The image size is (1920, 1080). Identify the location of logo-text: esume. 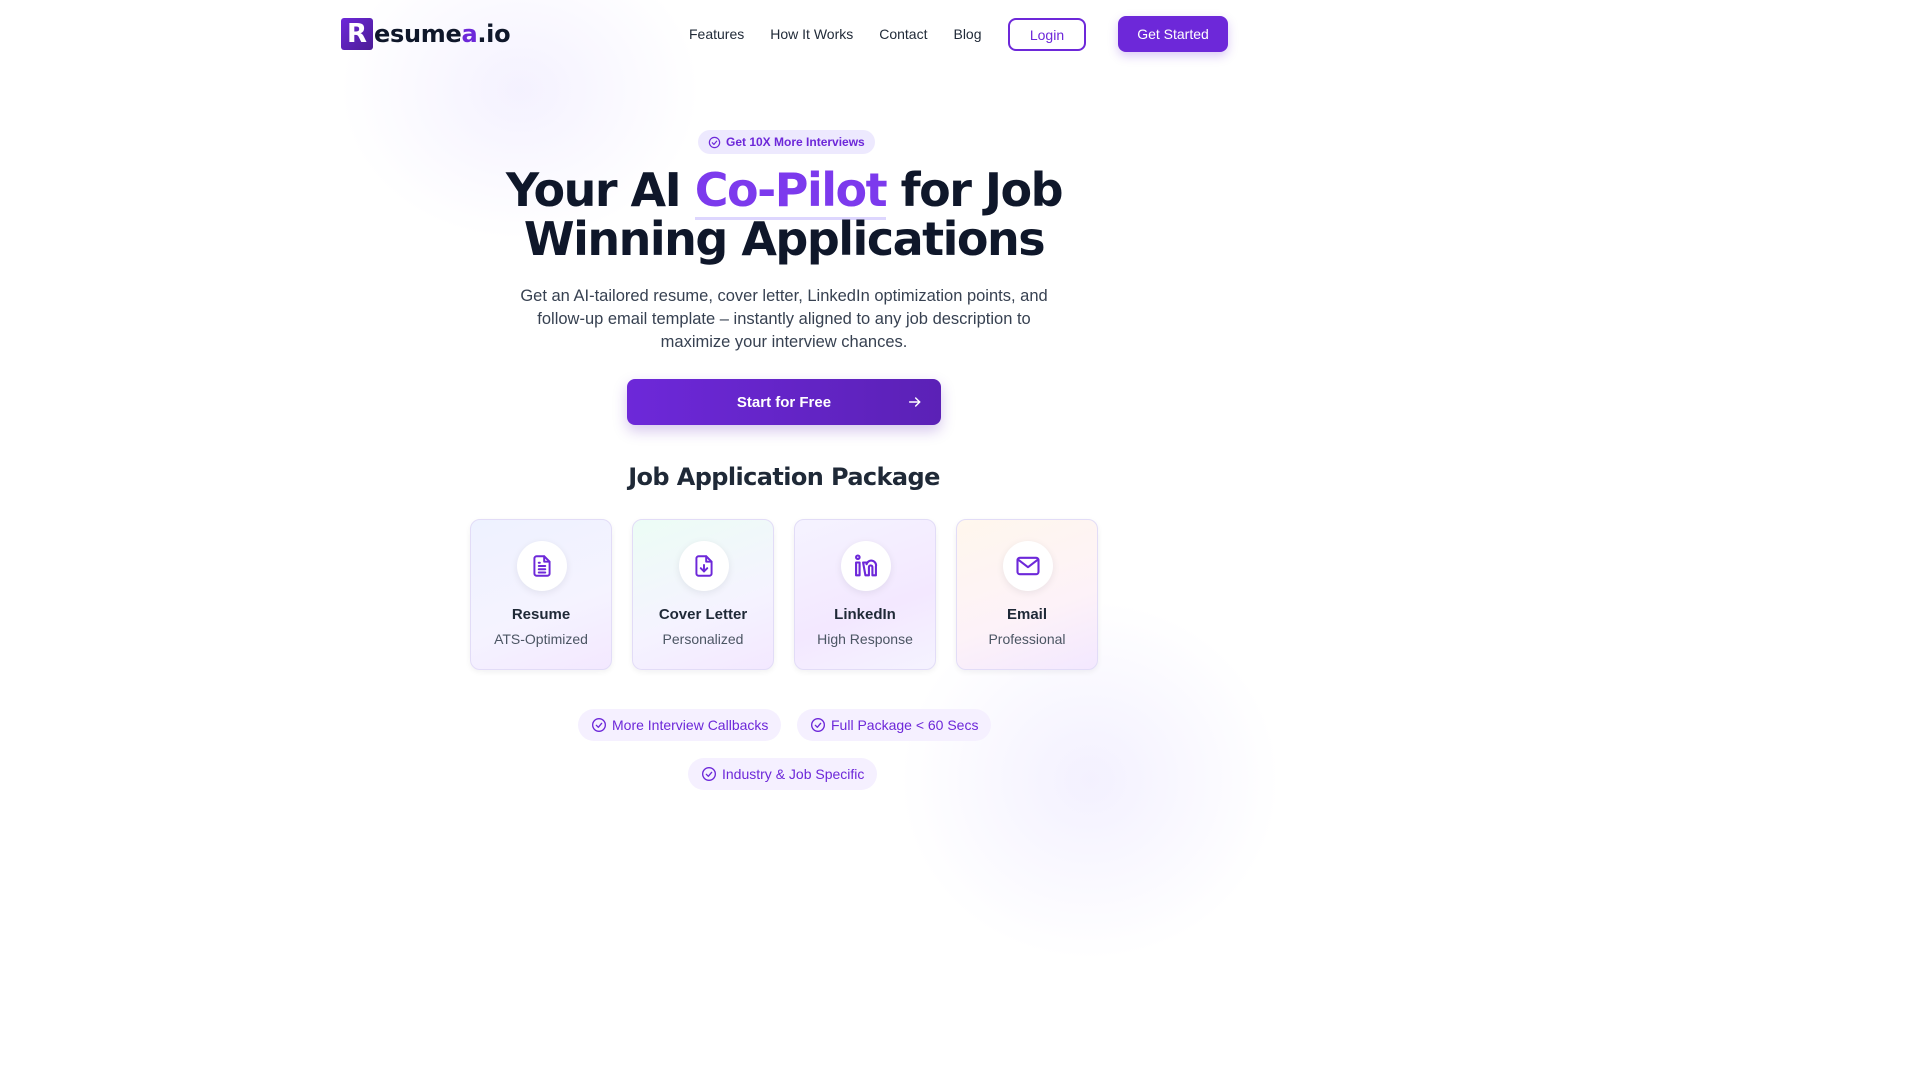
(418, 34).